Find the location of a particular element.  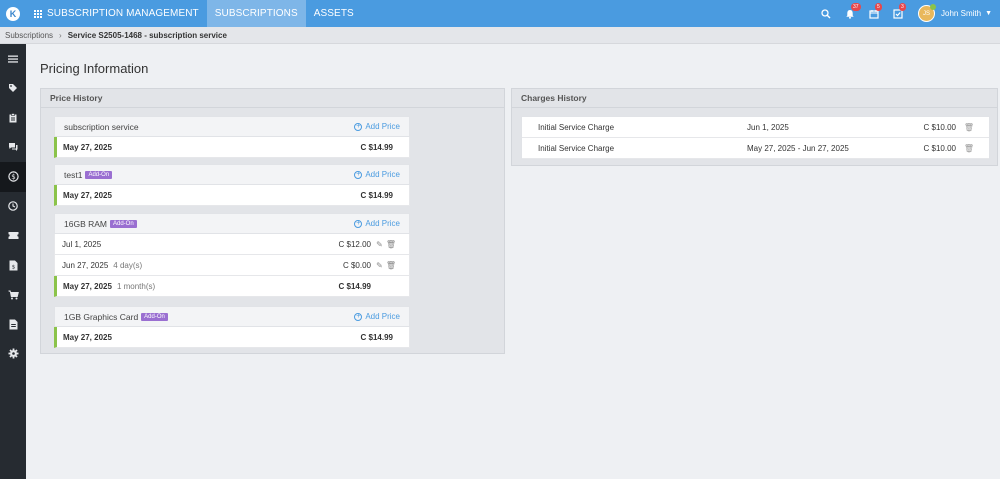

clipboard-icon is located at coordinates (13, 117).